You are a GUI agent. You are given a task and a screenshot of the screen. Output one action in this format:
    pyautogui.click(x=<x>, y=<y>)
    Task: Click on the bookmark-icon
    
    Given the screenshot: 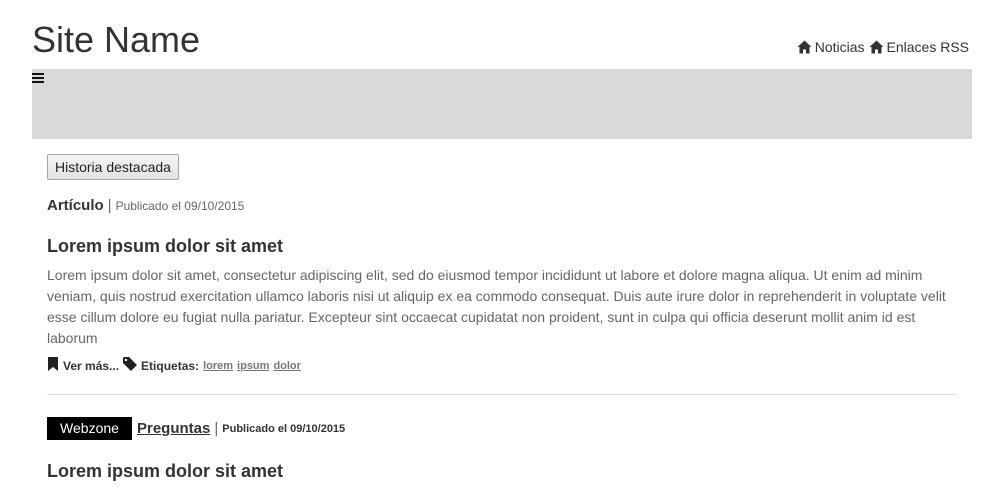 What is the action you would take?
    pyautogui.click(x=53, y=365)
    